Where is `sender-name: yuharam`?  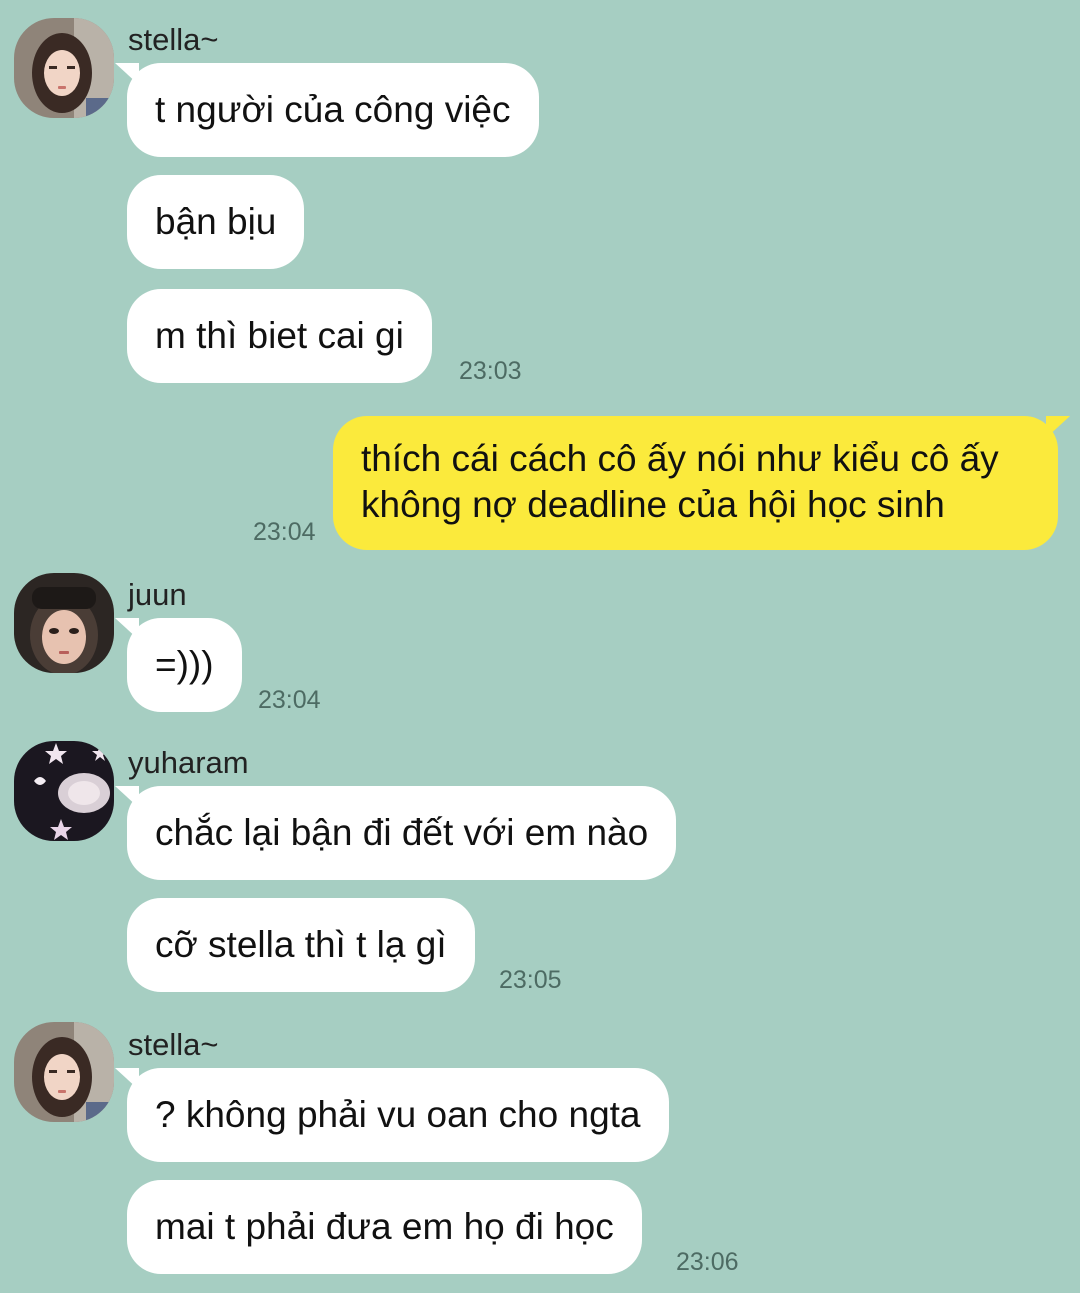 sender-name: yuharam is located at coordinates (188, 762).